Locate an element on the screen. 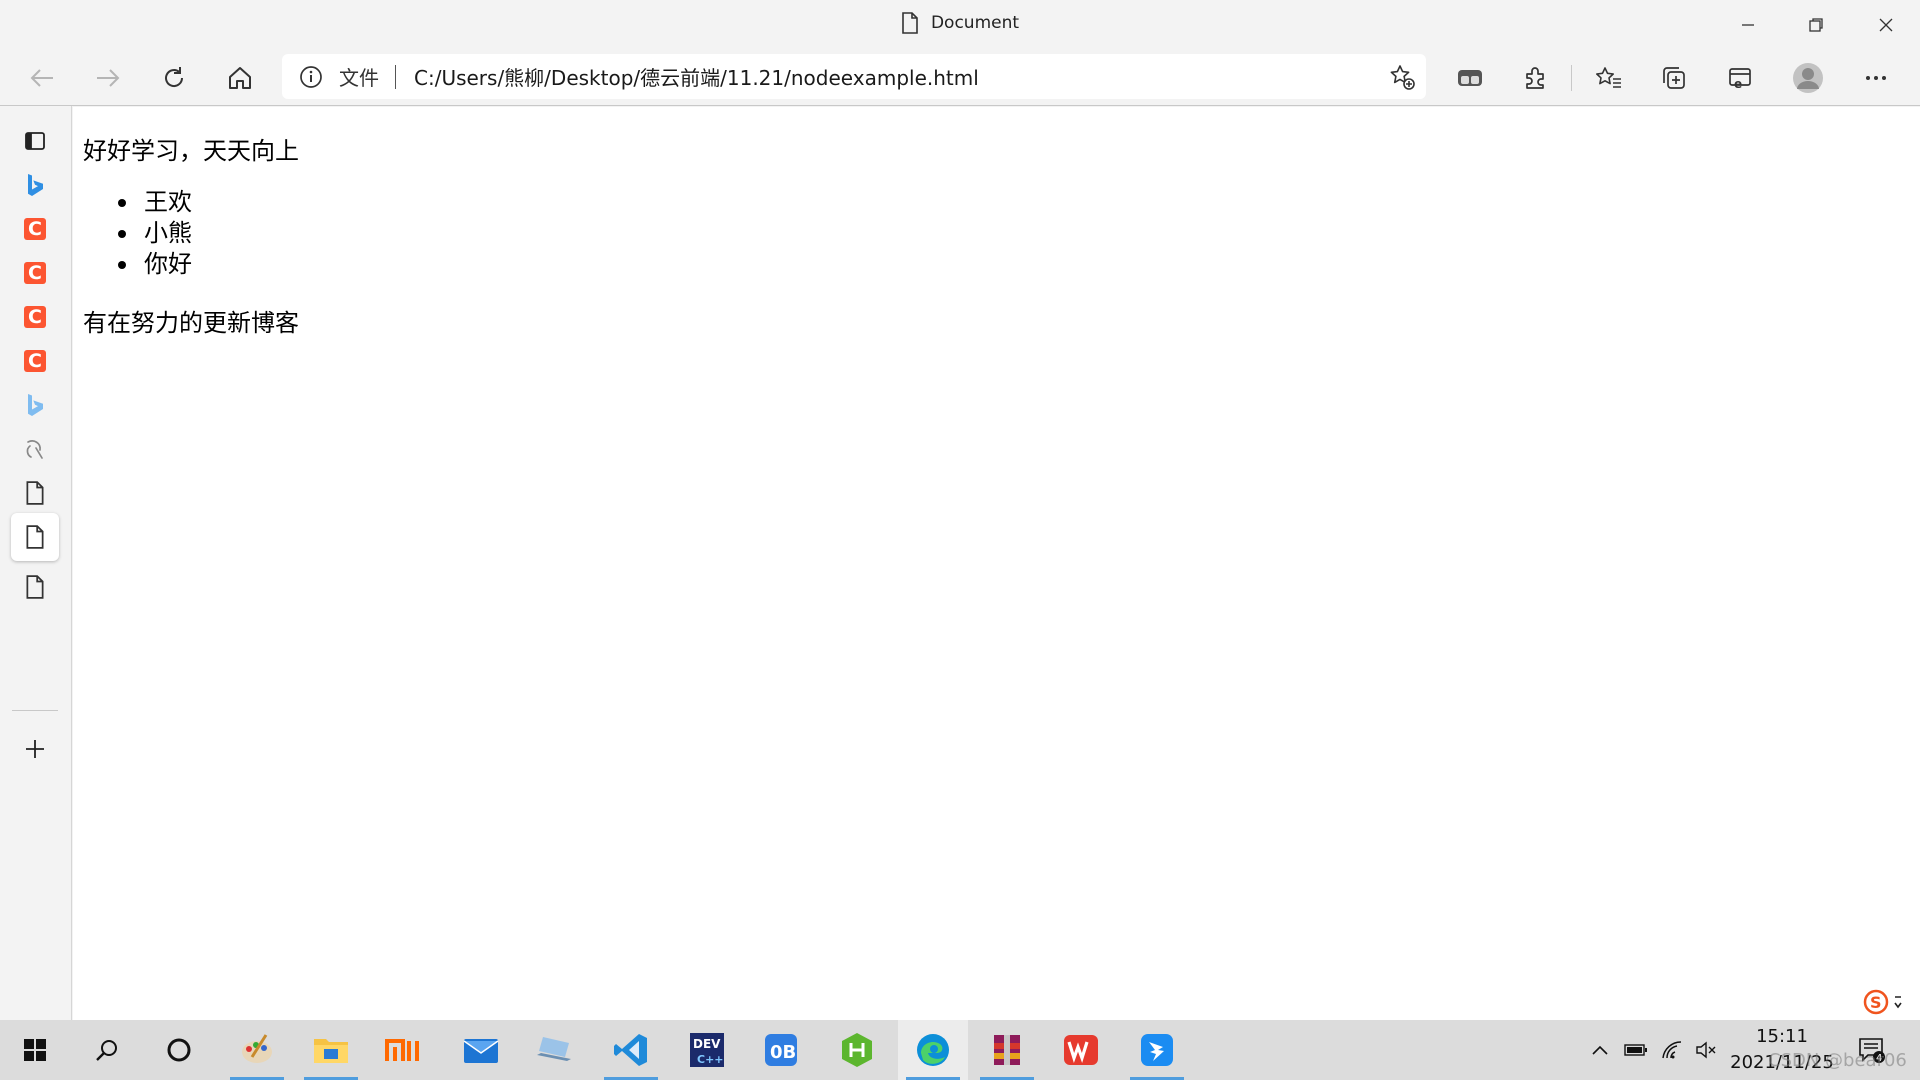  mi-logo-icon is located at coordinates (402, 1050).